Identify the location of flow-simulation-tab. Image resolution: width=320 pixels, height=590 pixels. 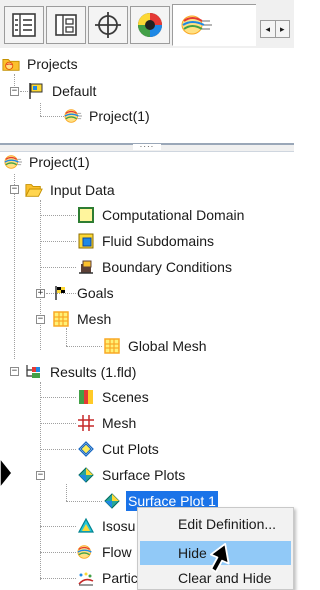
(214, 25).